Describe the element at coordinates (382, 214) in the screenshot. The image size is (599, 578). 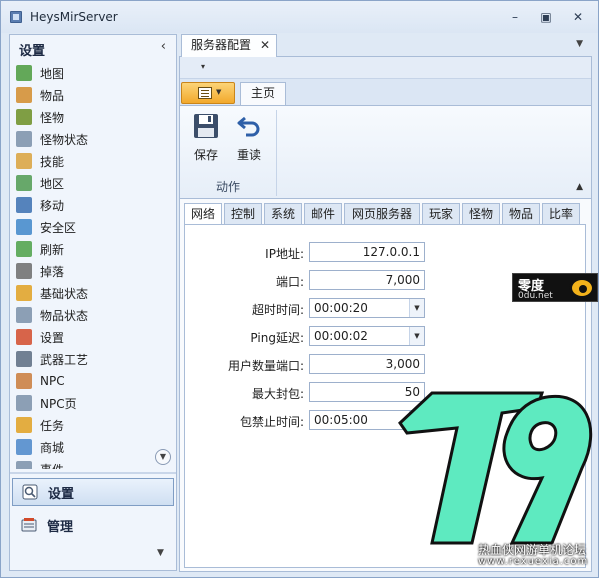
I see `tab-4: 网页服务器` at that location.